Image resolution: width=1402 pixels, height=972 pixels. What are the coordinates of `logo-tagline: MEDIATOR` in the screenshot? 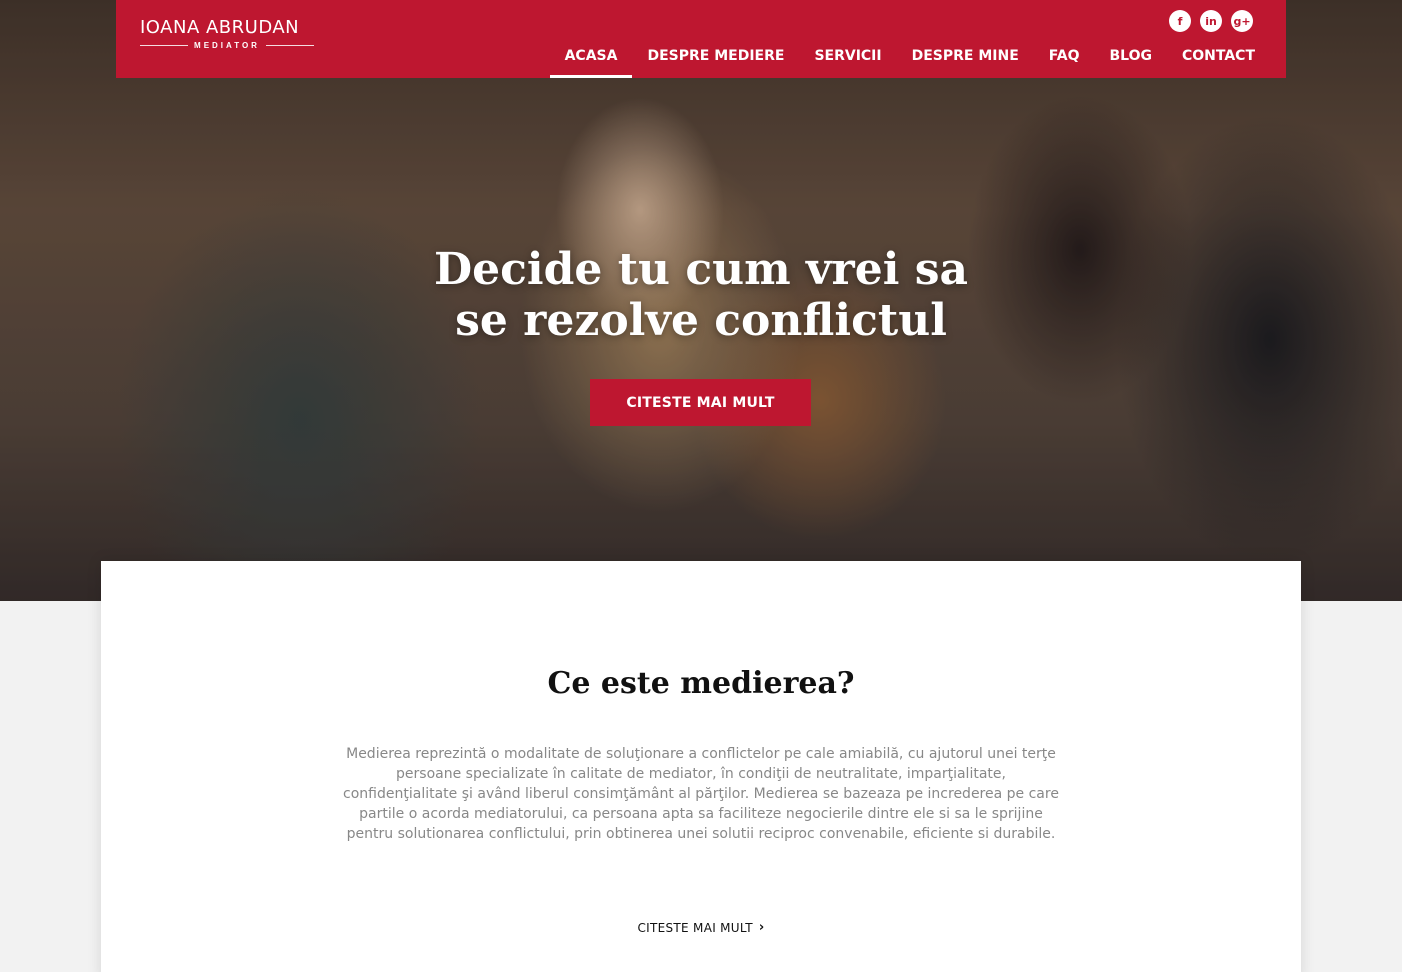 It's located at (227, 45).